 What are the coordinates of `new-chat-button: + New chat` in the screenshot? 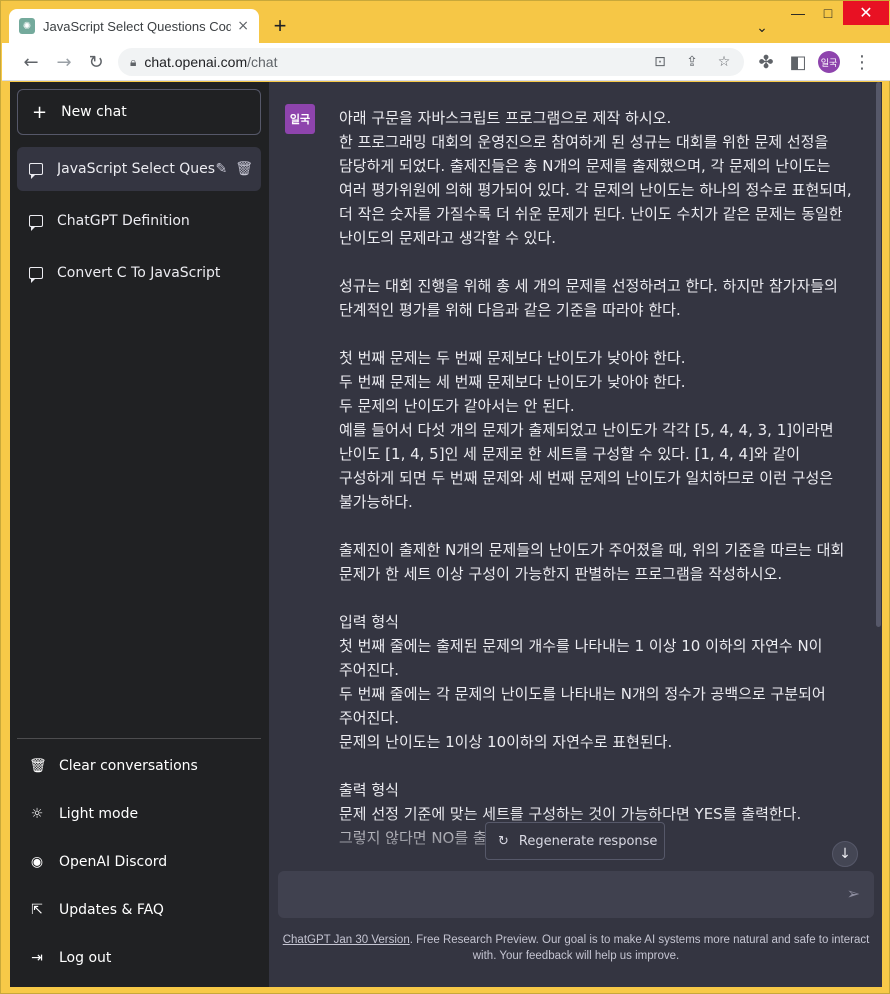 It's located at (139, 112).